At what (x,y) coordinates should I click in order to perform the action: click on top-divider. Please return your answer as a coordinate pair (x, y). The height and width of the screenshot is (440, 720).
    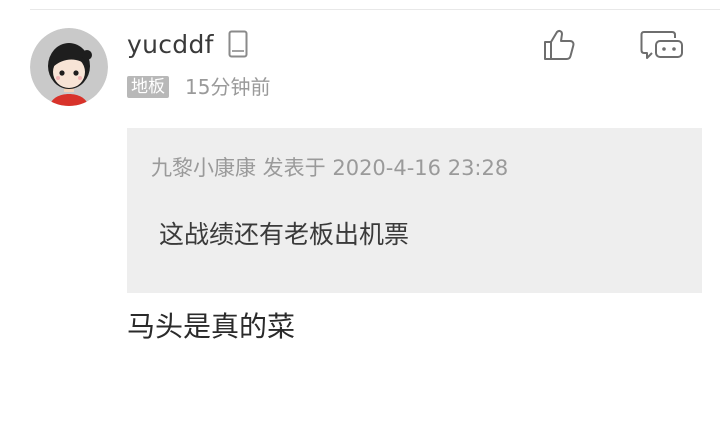
    Looking at the image, I should click on (375, 9).